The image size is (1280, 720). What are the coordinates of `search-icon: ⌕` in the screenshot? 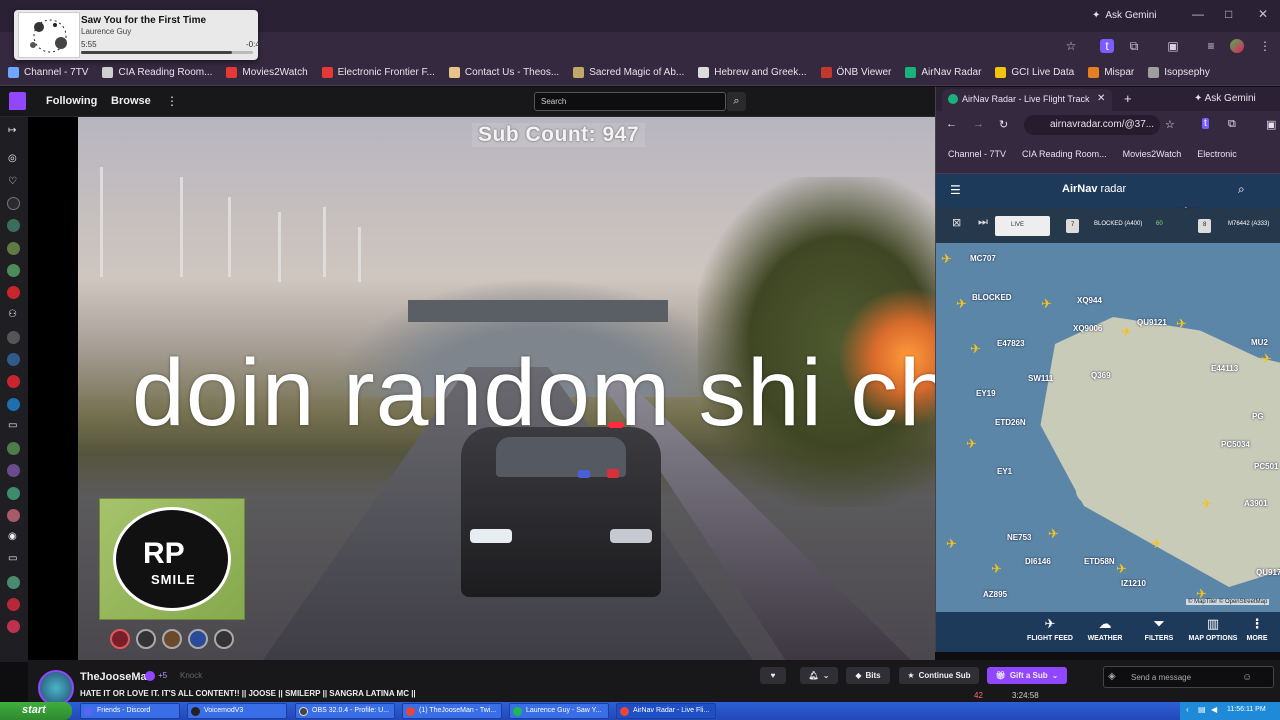 It's located at (1241, 189).